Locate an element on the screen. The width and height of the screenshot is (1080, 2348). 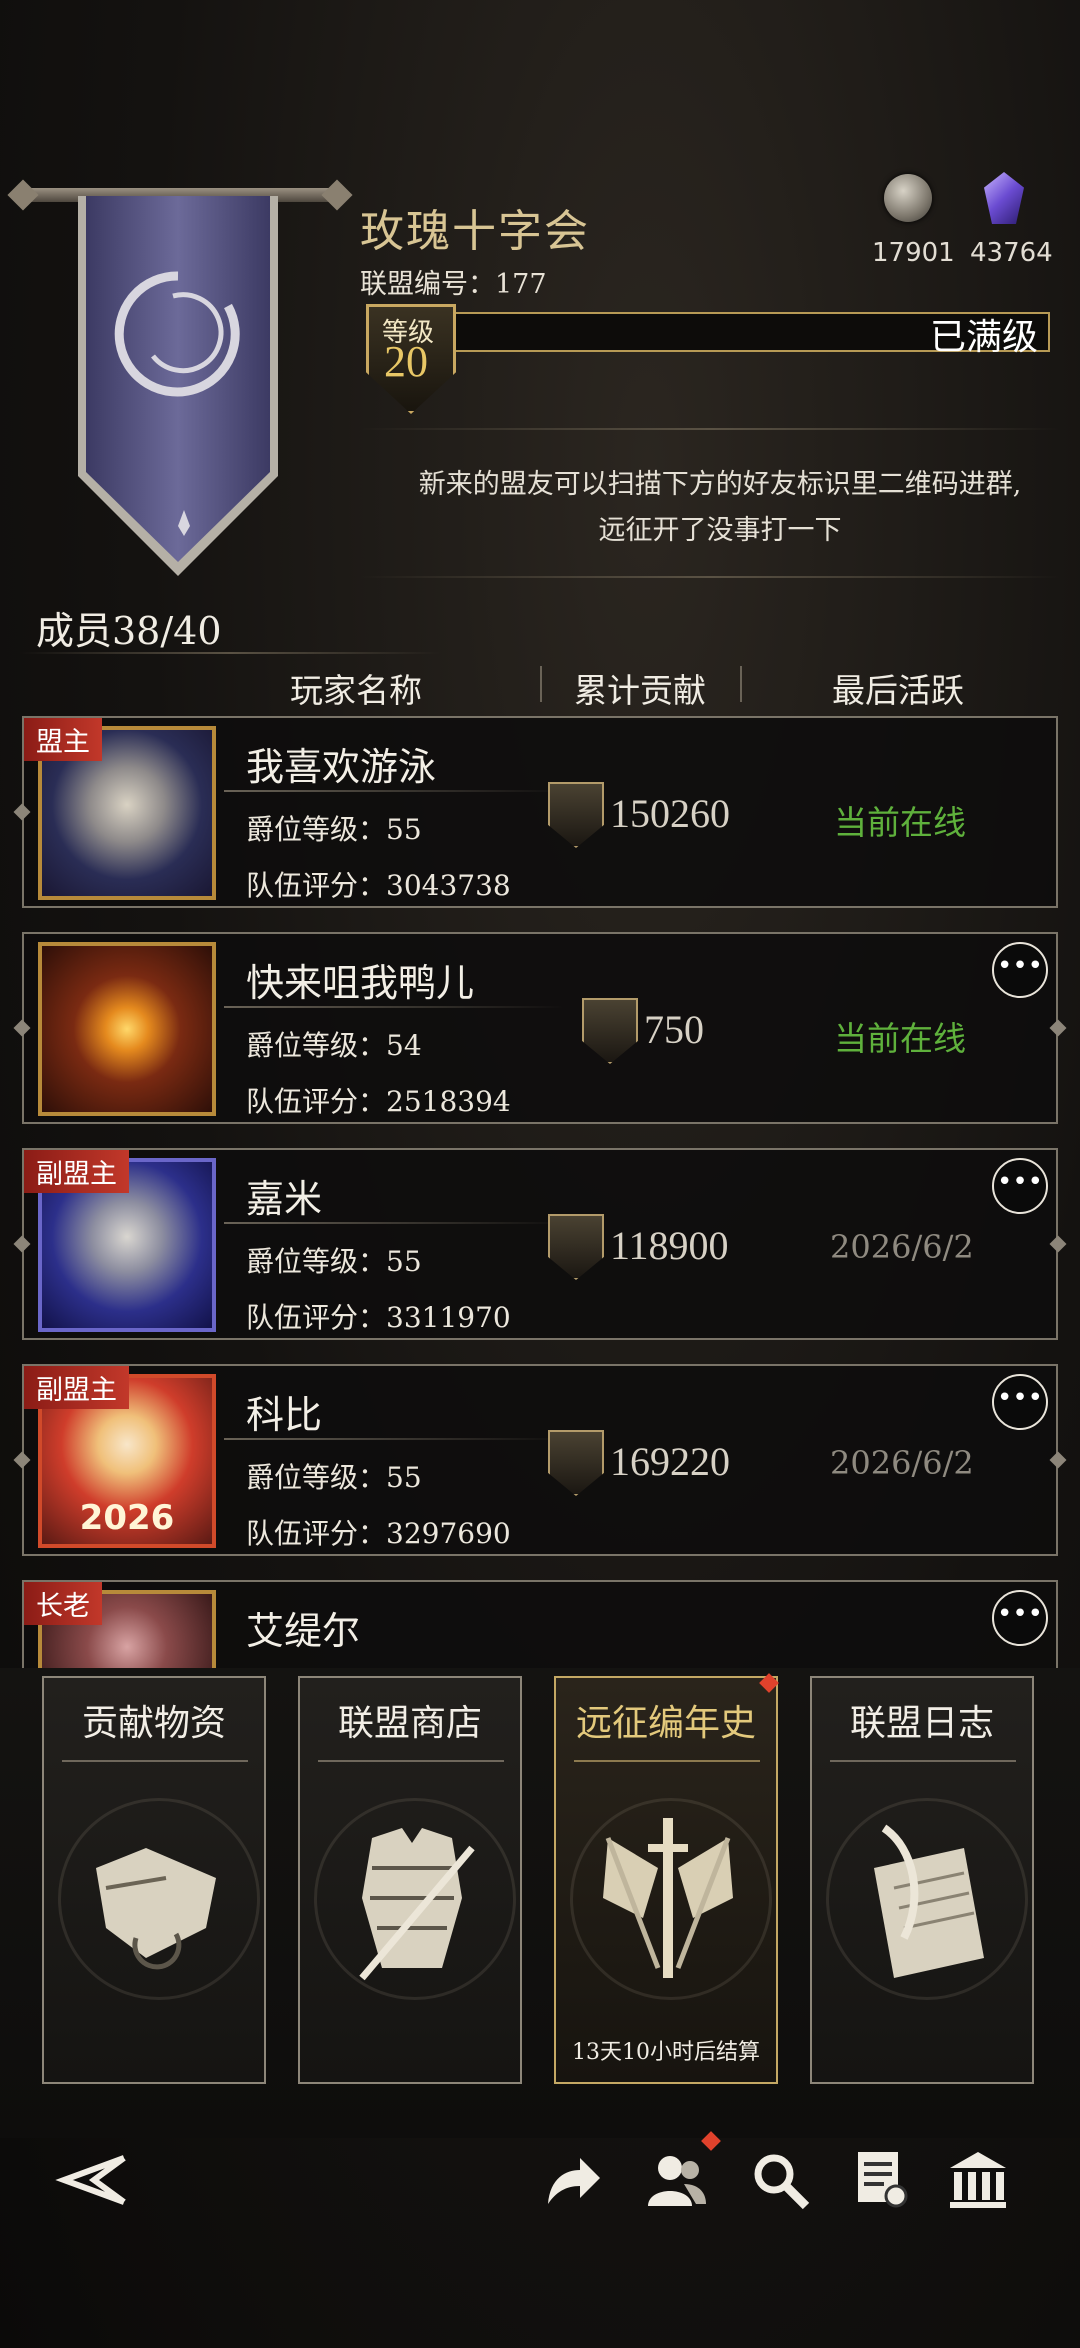
level-bar: 已满级 is located at coordinates (745, 335).